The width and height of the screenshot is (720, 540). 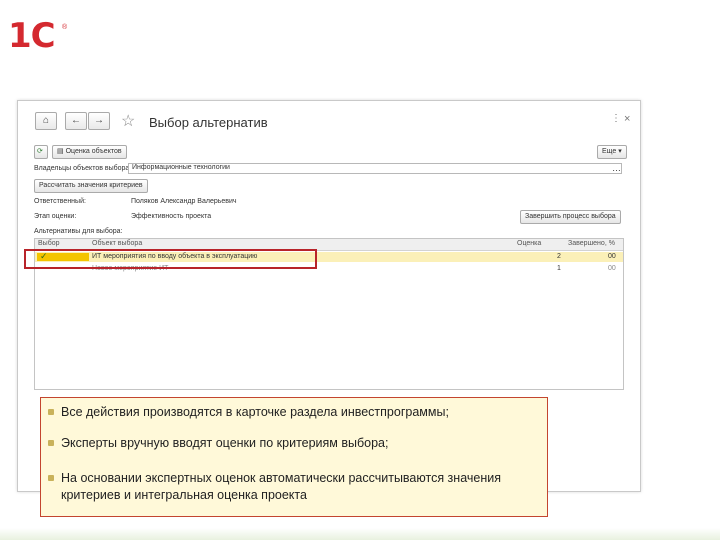 What do you see at coordinates (171, 216) in the screenshot?
I see `stage-value: Эффективность проекта` at bounding box center [171, 216].